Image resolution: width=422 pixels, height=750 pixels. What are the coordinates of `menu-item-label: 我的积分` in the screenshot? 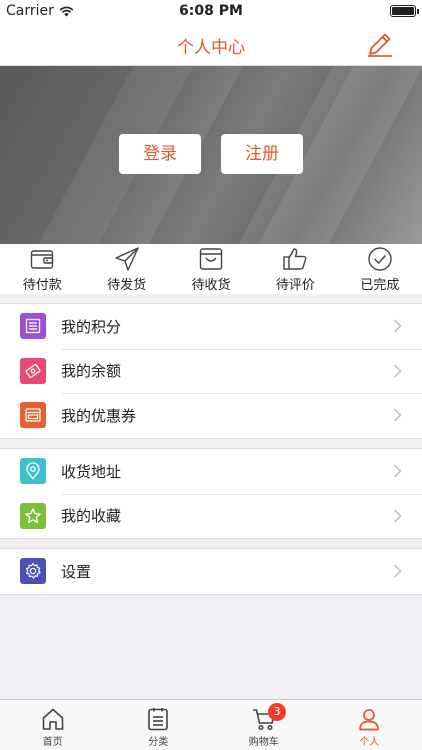 It's located at (91, 326).